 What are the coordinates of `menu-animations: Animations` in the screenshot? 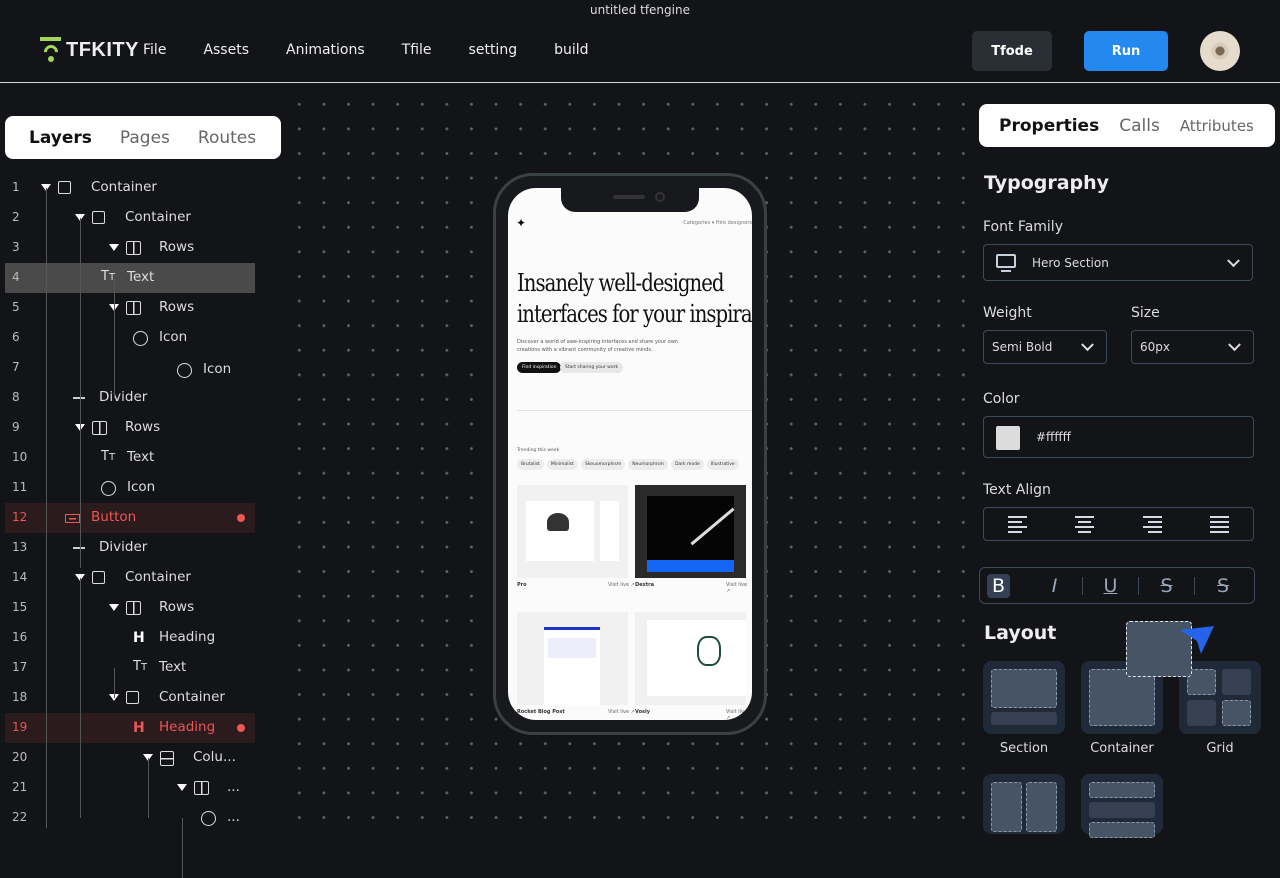 It's located at (325, 50).